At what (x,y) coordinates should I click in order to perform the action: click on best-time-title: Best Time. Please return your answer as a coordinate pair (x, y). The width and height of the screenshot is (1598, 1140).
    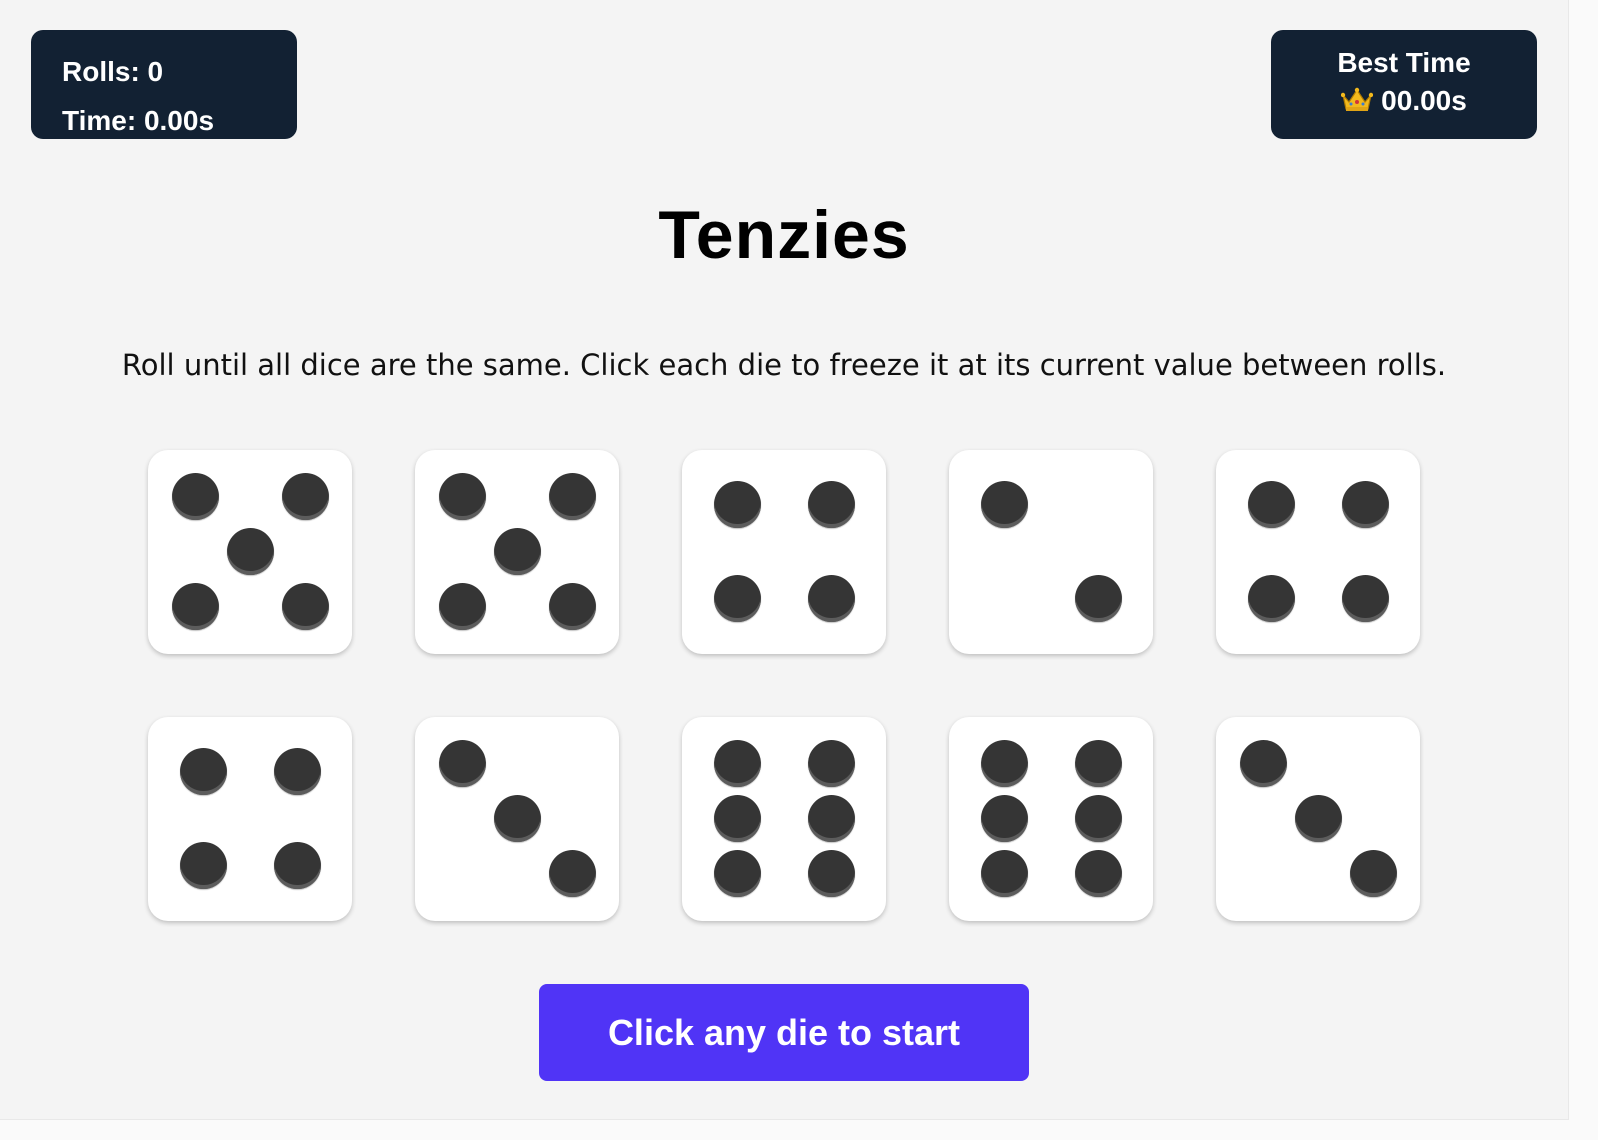
    Looking at the image, I should click on (1404, 62).